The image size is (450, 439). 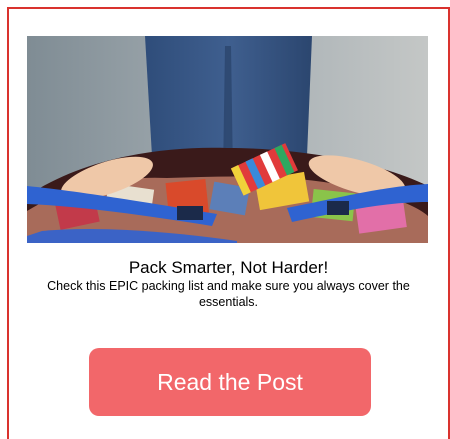 What do you see at coordinates (230, 382) in the screenshot?
I see `read-post-button: Read the Post` at bounding box center [230, 382].